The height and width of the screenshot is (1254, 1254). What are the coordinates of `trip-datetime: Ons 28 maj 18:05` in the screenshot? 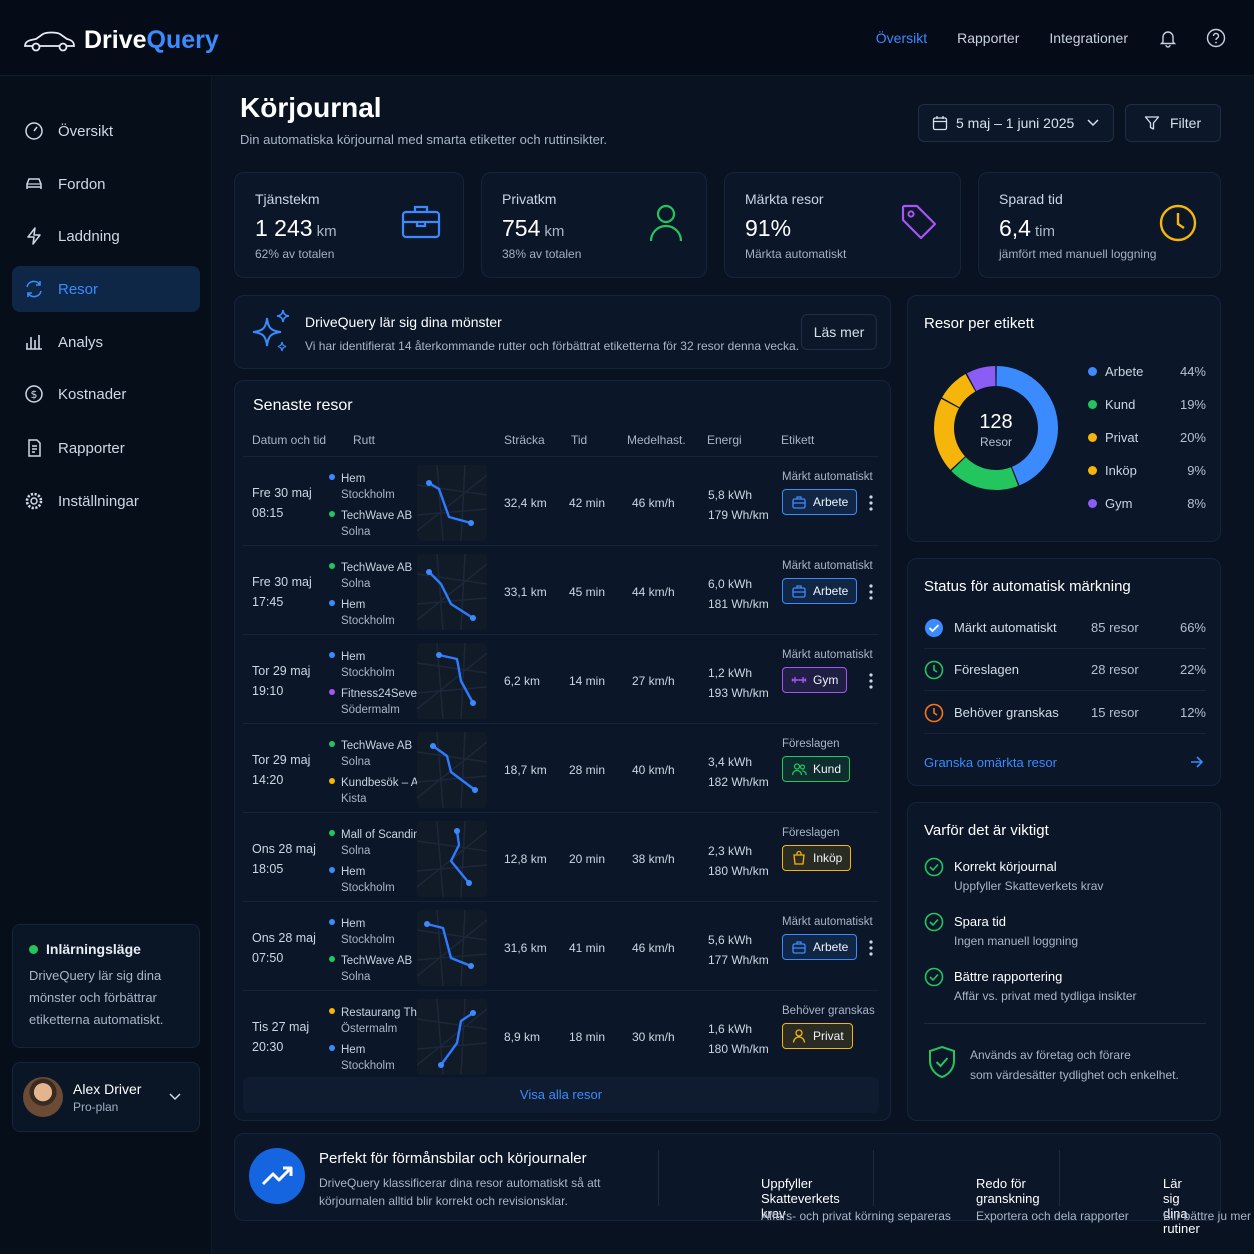 It's located at (284, 859).